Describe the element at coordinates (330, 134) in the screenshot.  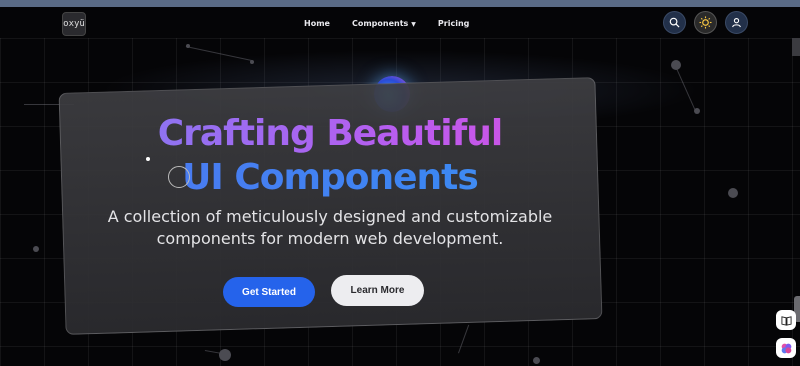
I see `hero-title-line1: Crafting Beautiful` at that location.